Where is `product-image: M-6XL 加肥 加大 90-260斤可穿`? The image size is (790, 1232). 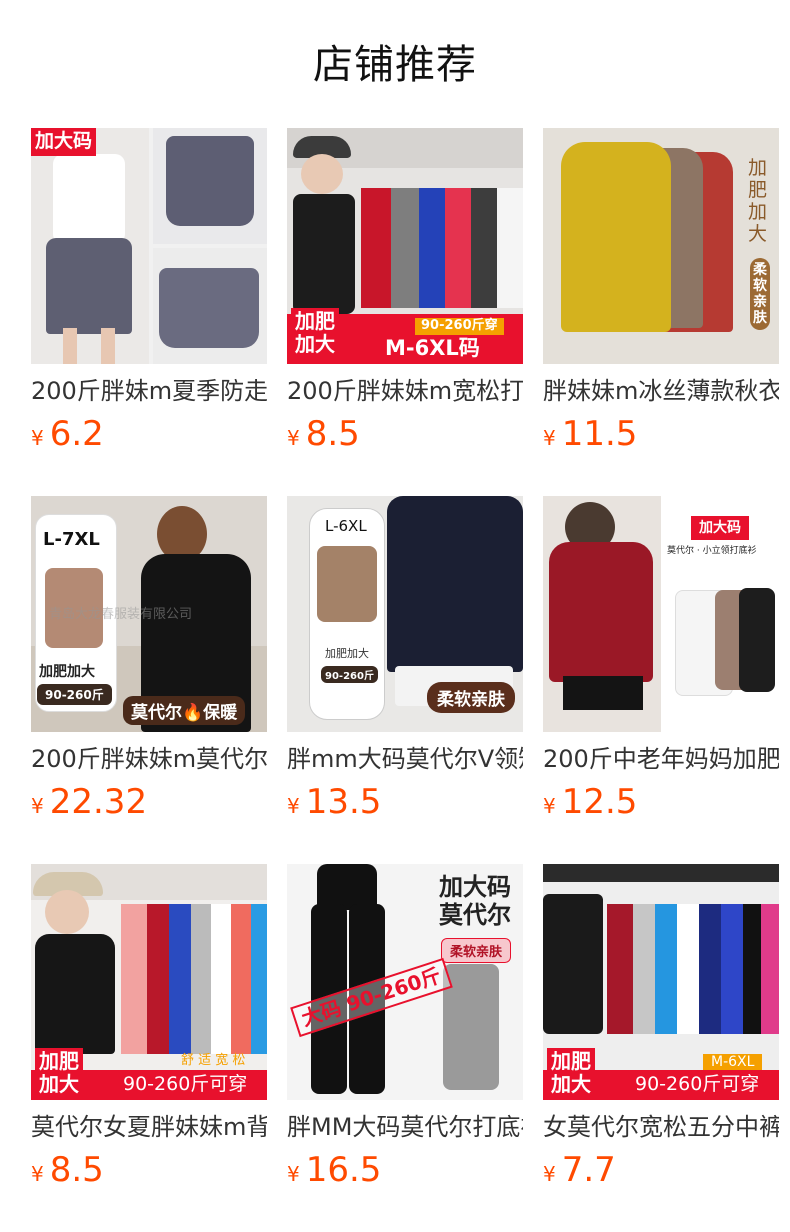
product-image: M-6XL 加肥 加大 90-260斤可穿 is located at coordinates (661, 982).